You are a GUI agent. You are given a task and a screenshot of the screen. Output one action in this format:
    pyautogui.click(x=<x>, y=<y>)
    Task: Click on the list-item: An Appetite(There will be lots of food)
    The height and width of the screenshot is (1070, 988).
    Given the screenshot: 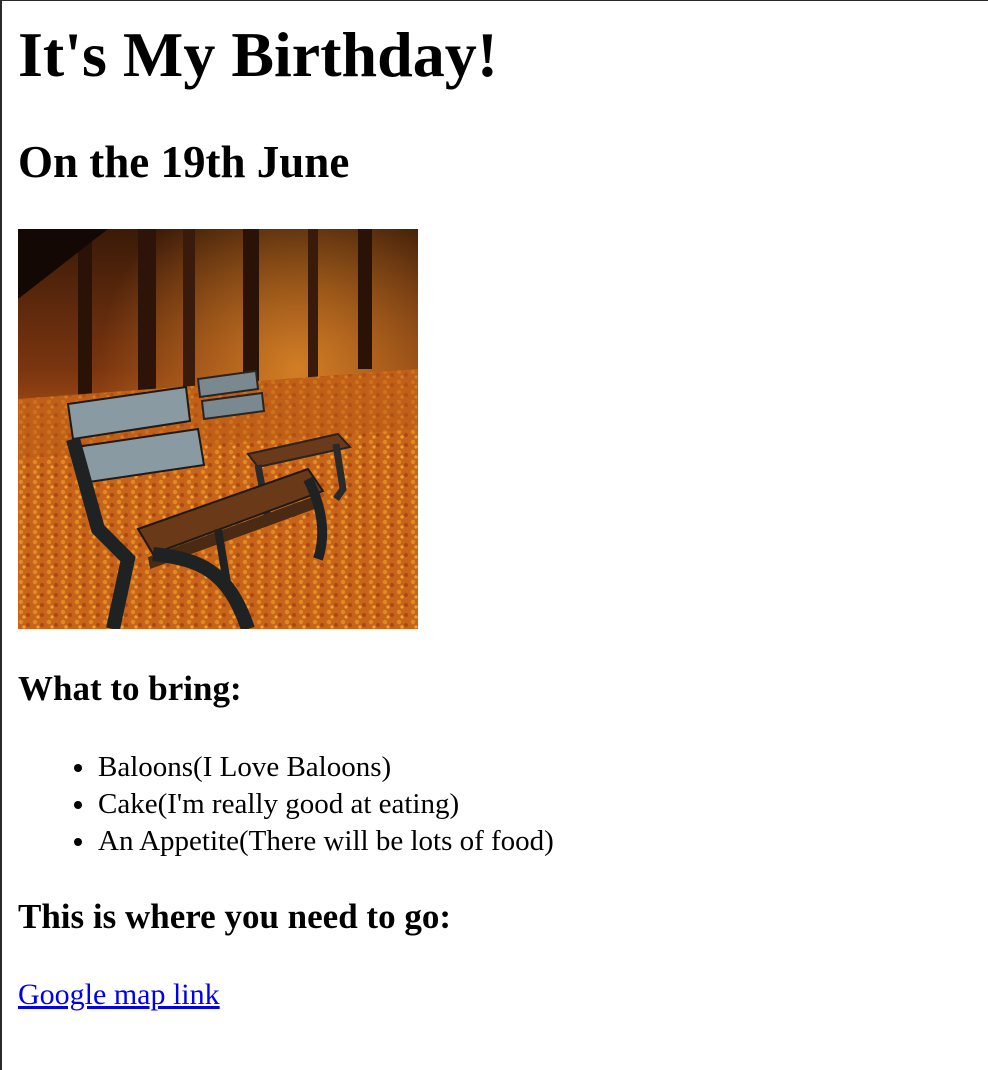 What is the action you would take?
    pyautogui.click(x=314, y=841)
    